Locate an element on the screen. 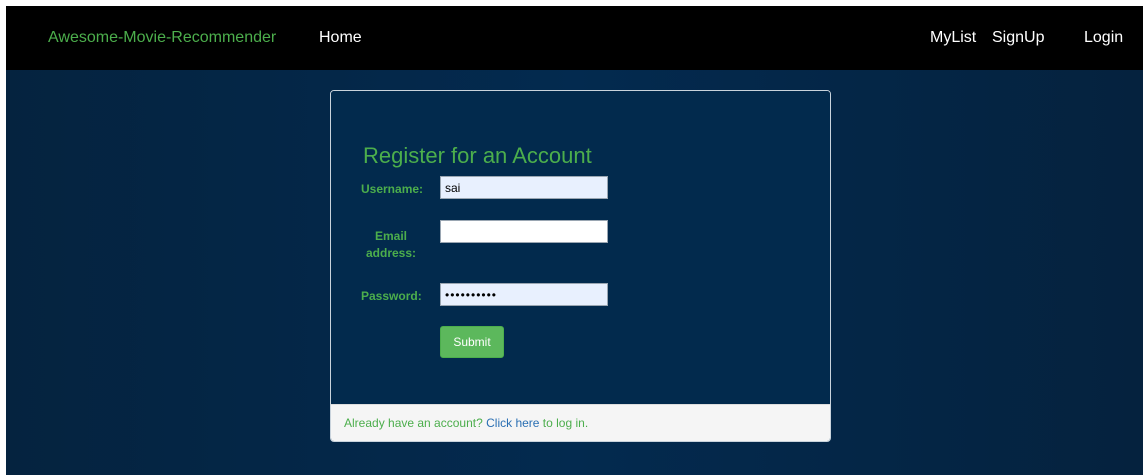 Image resolution: width=1143 pixels, height=475 pixels. brand-link: Awesome-Movie-Recommender is located at coordinates (162, 38).